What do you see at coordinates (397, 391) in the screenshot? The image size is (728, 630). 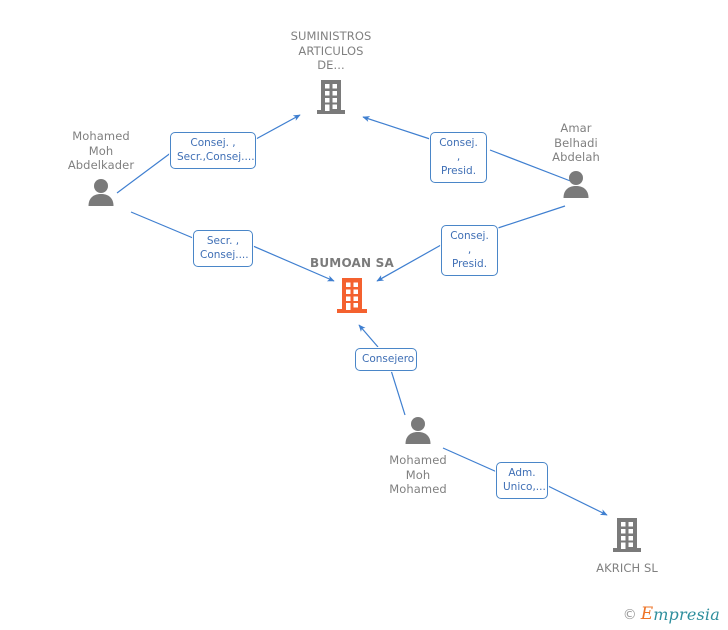 I see `edge-line-mohamed-bumoan-a` at bounding box center [397, 391].